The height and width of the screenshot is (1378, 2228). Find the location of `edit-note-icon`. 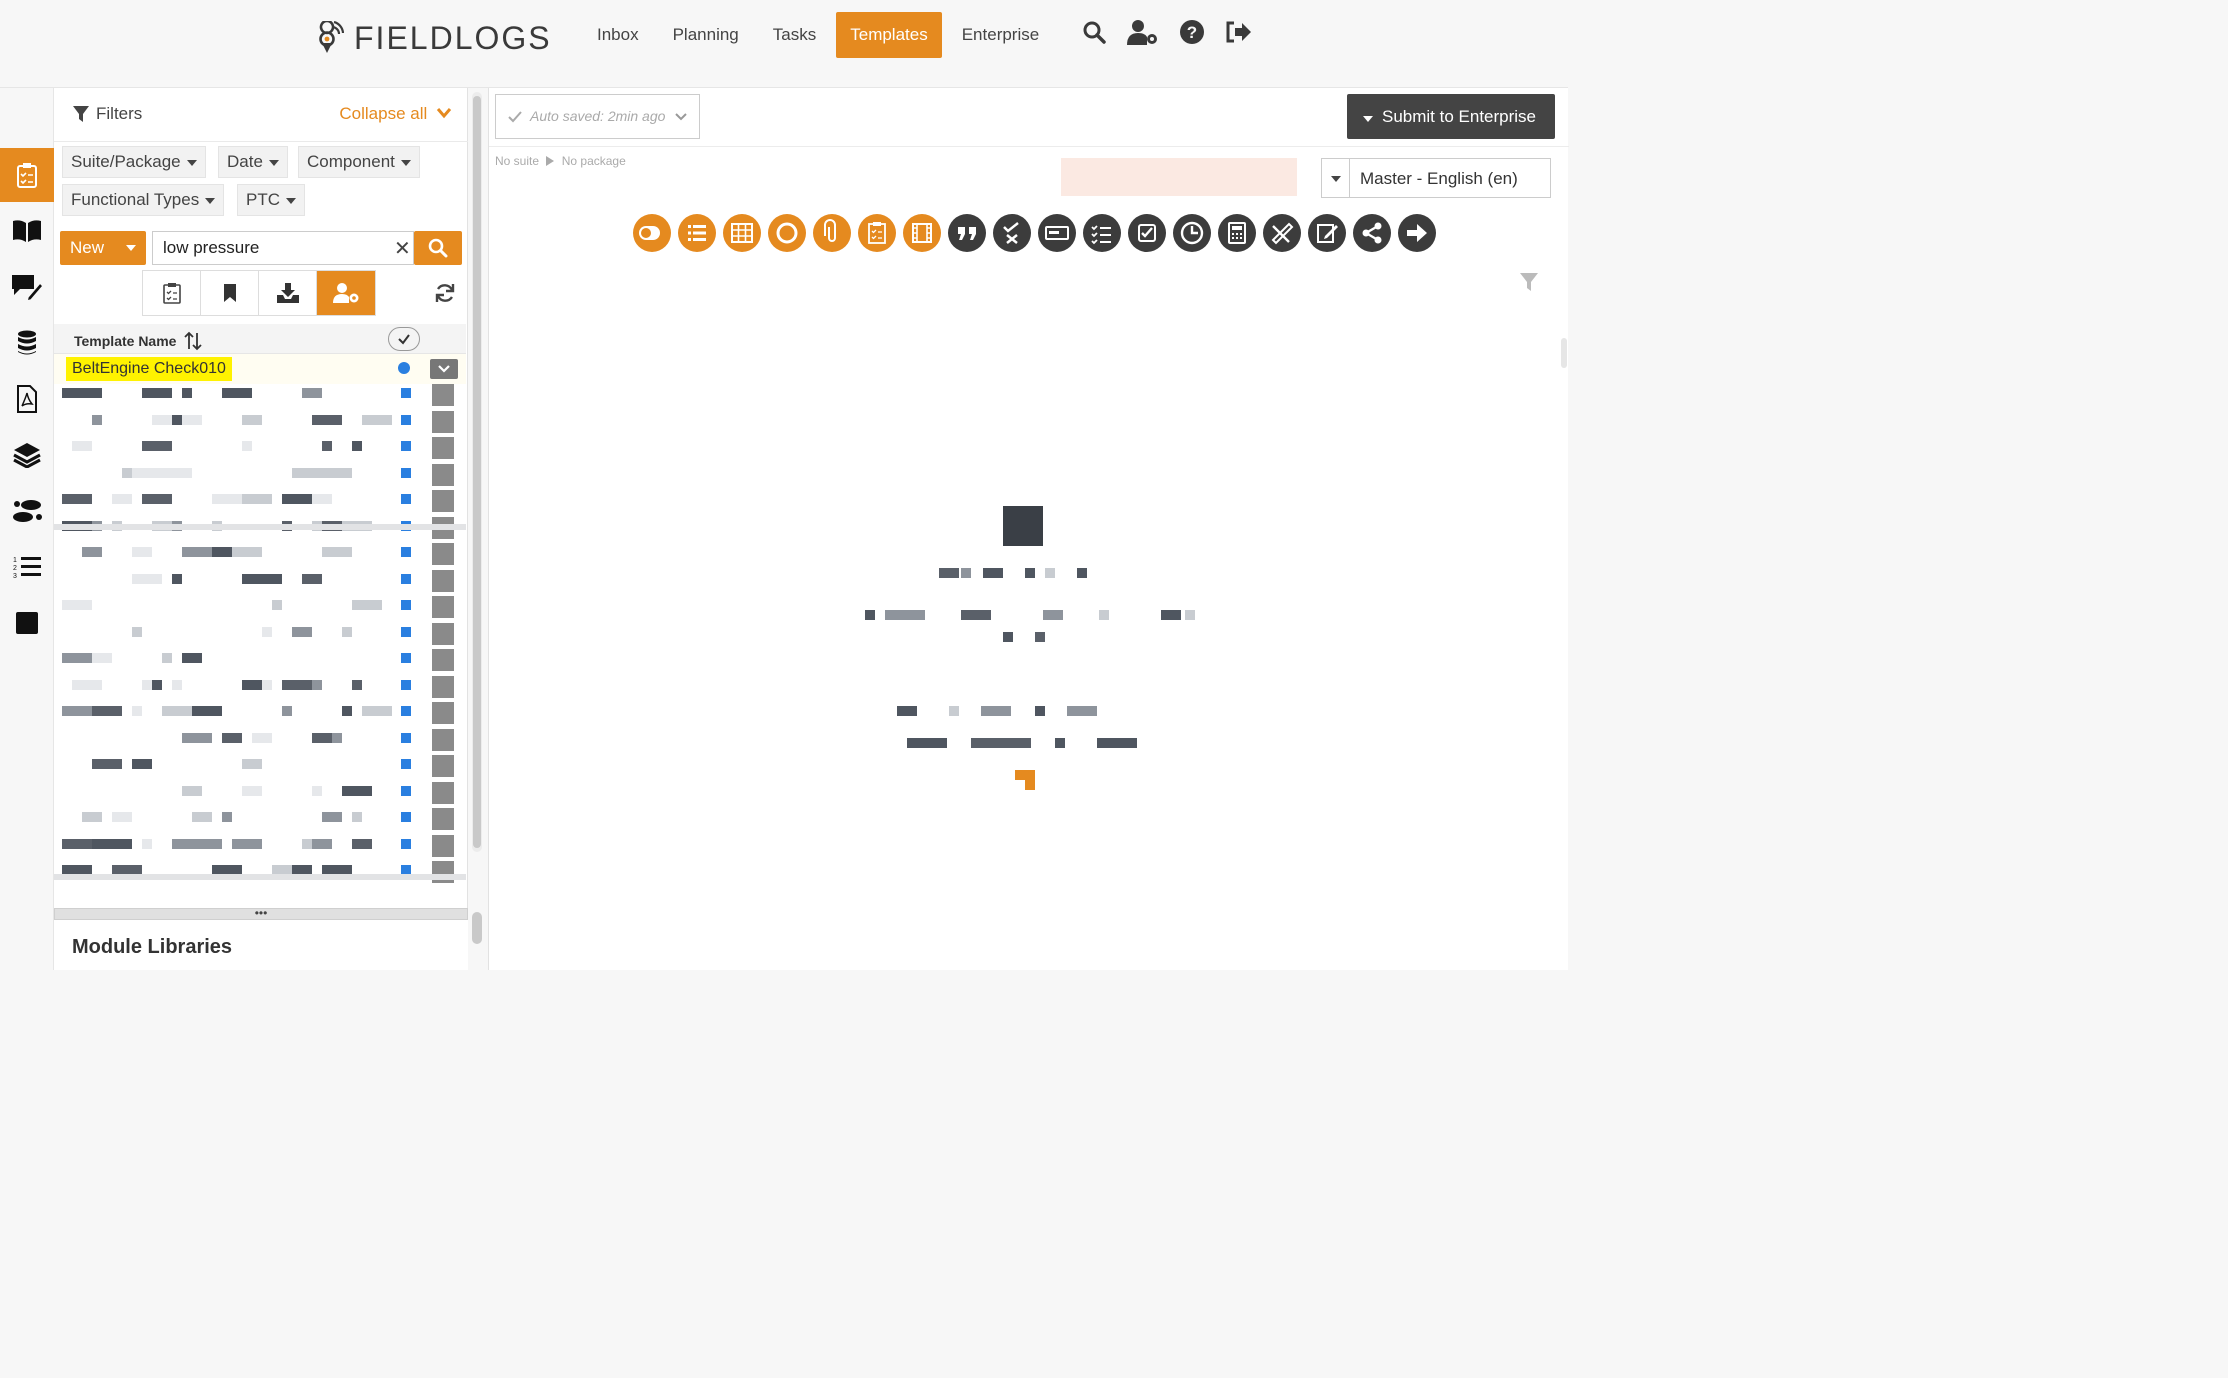

edit-note-icon is located at coordinates (1327, 233).